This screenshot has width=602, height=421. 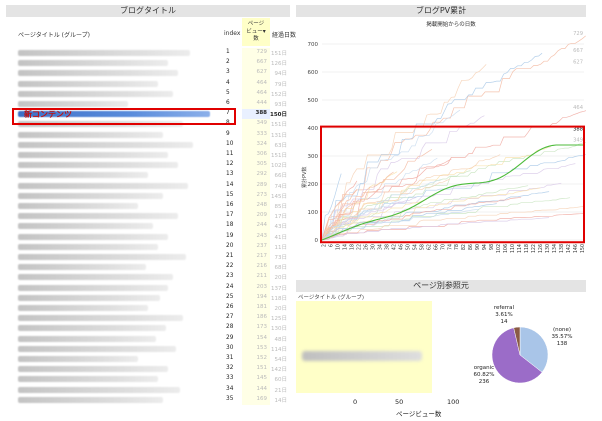 I want to click on pageviews-cell: 464, so click(x=256, y=93).